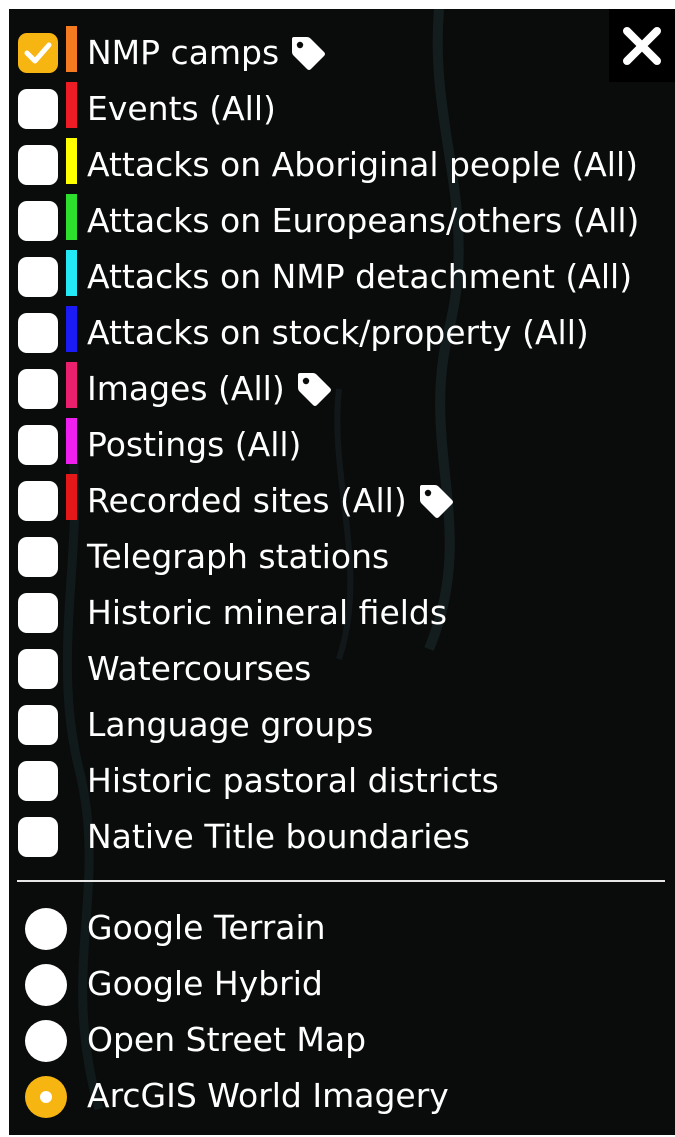  What do you see at coordinates (342, 669) in the screenshot?
I see `layer-row: Watercourses` at bounding box center [342, 669].